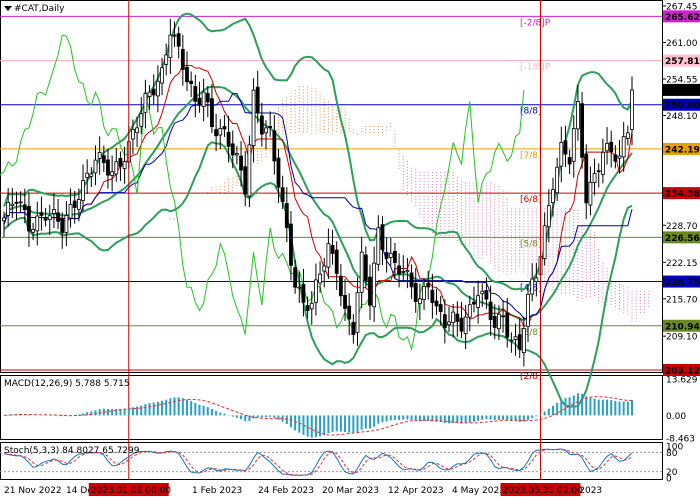 This screenshot has width=700, height=500. I want to click on triangle-down-icon, so click(8, 8).